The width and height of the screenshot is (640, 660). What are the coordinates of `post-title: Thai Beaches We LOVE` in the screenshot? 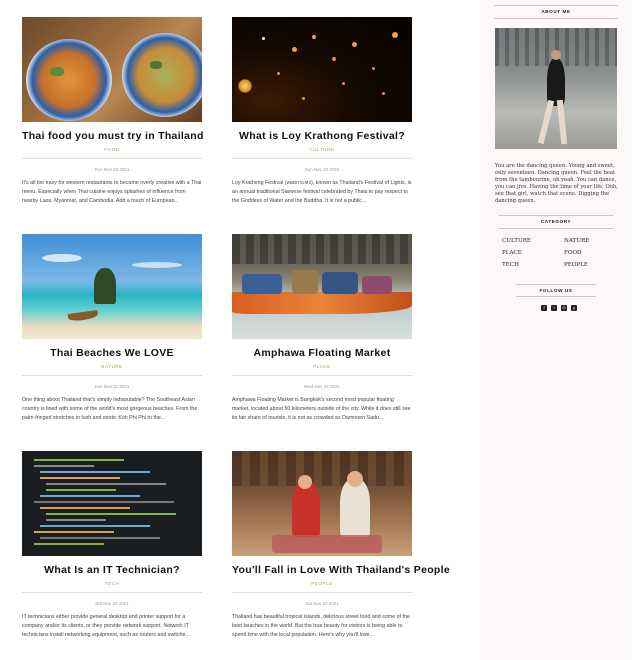 It's located at (112, 353).